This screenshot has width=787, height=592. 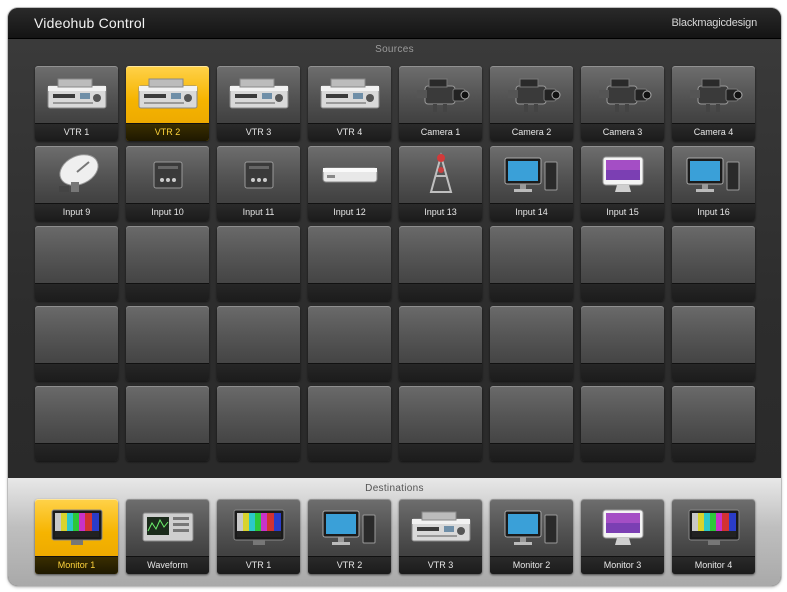 I want to click on imac-computer-icon, so click(x=622, y=527).